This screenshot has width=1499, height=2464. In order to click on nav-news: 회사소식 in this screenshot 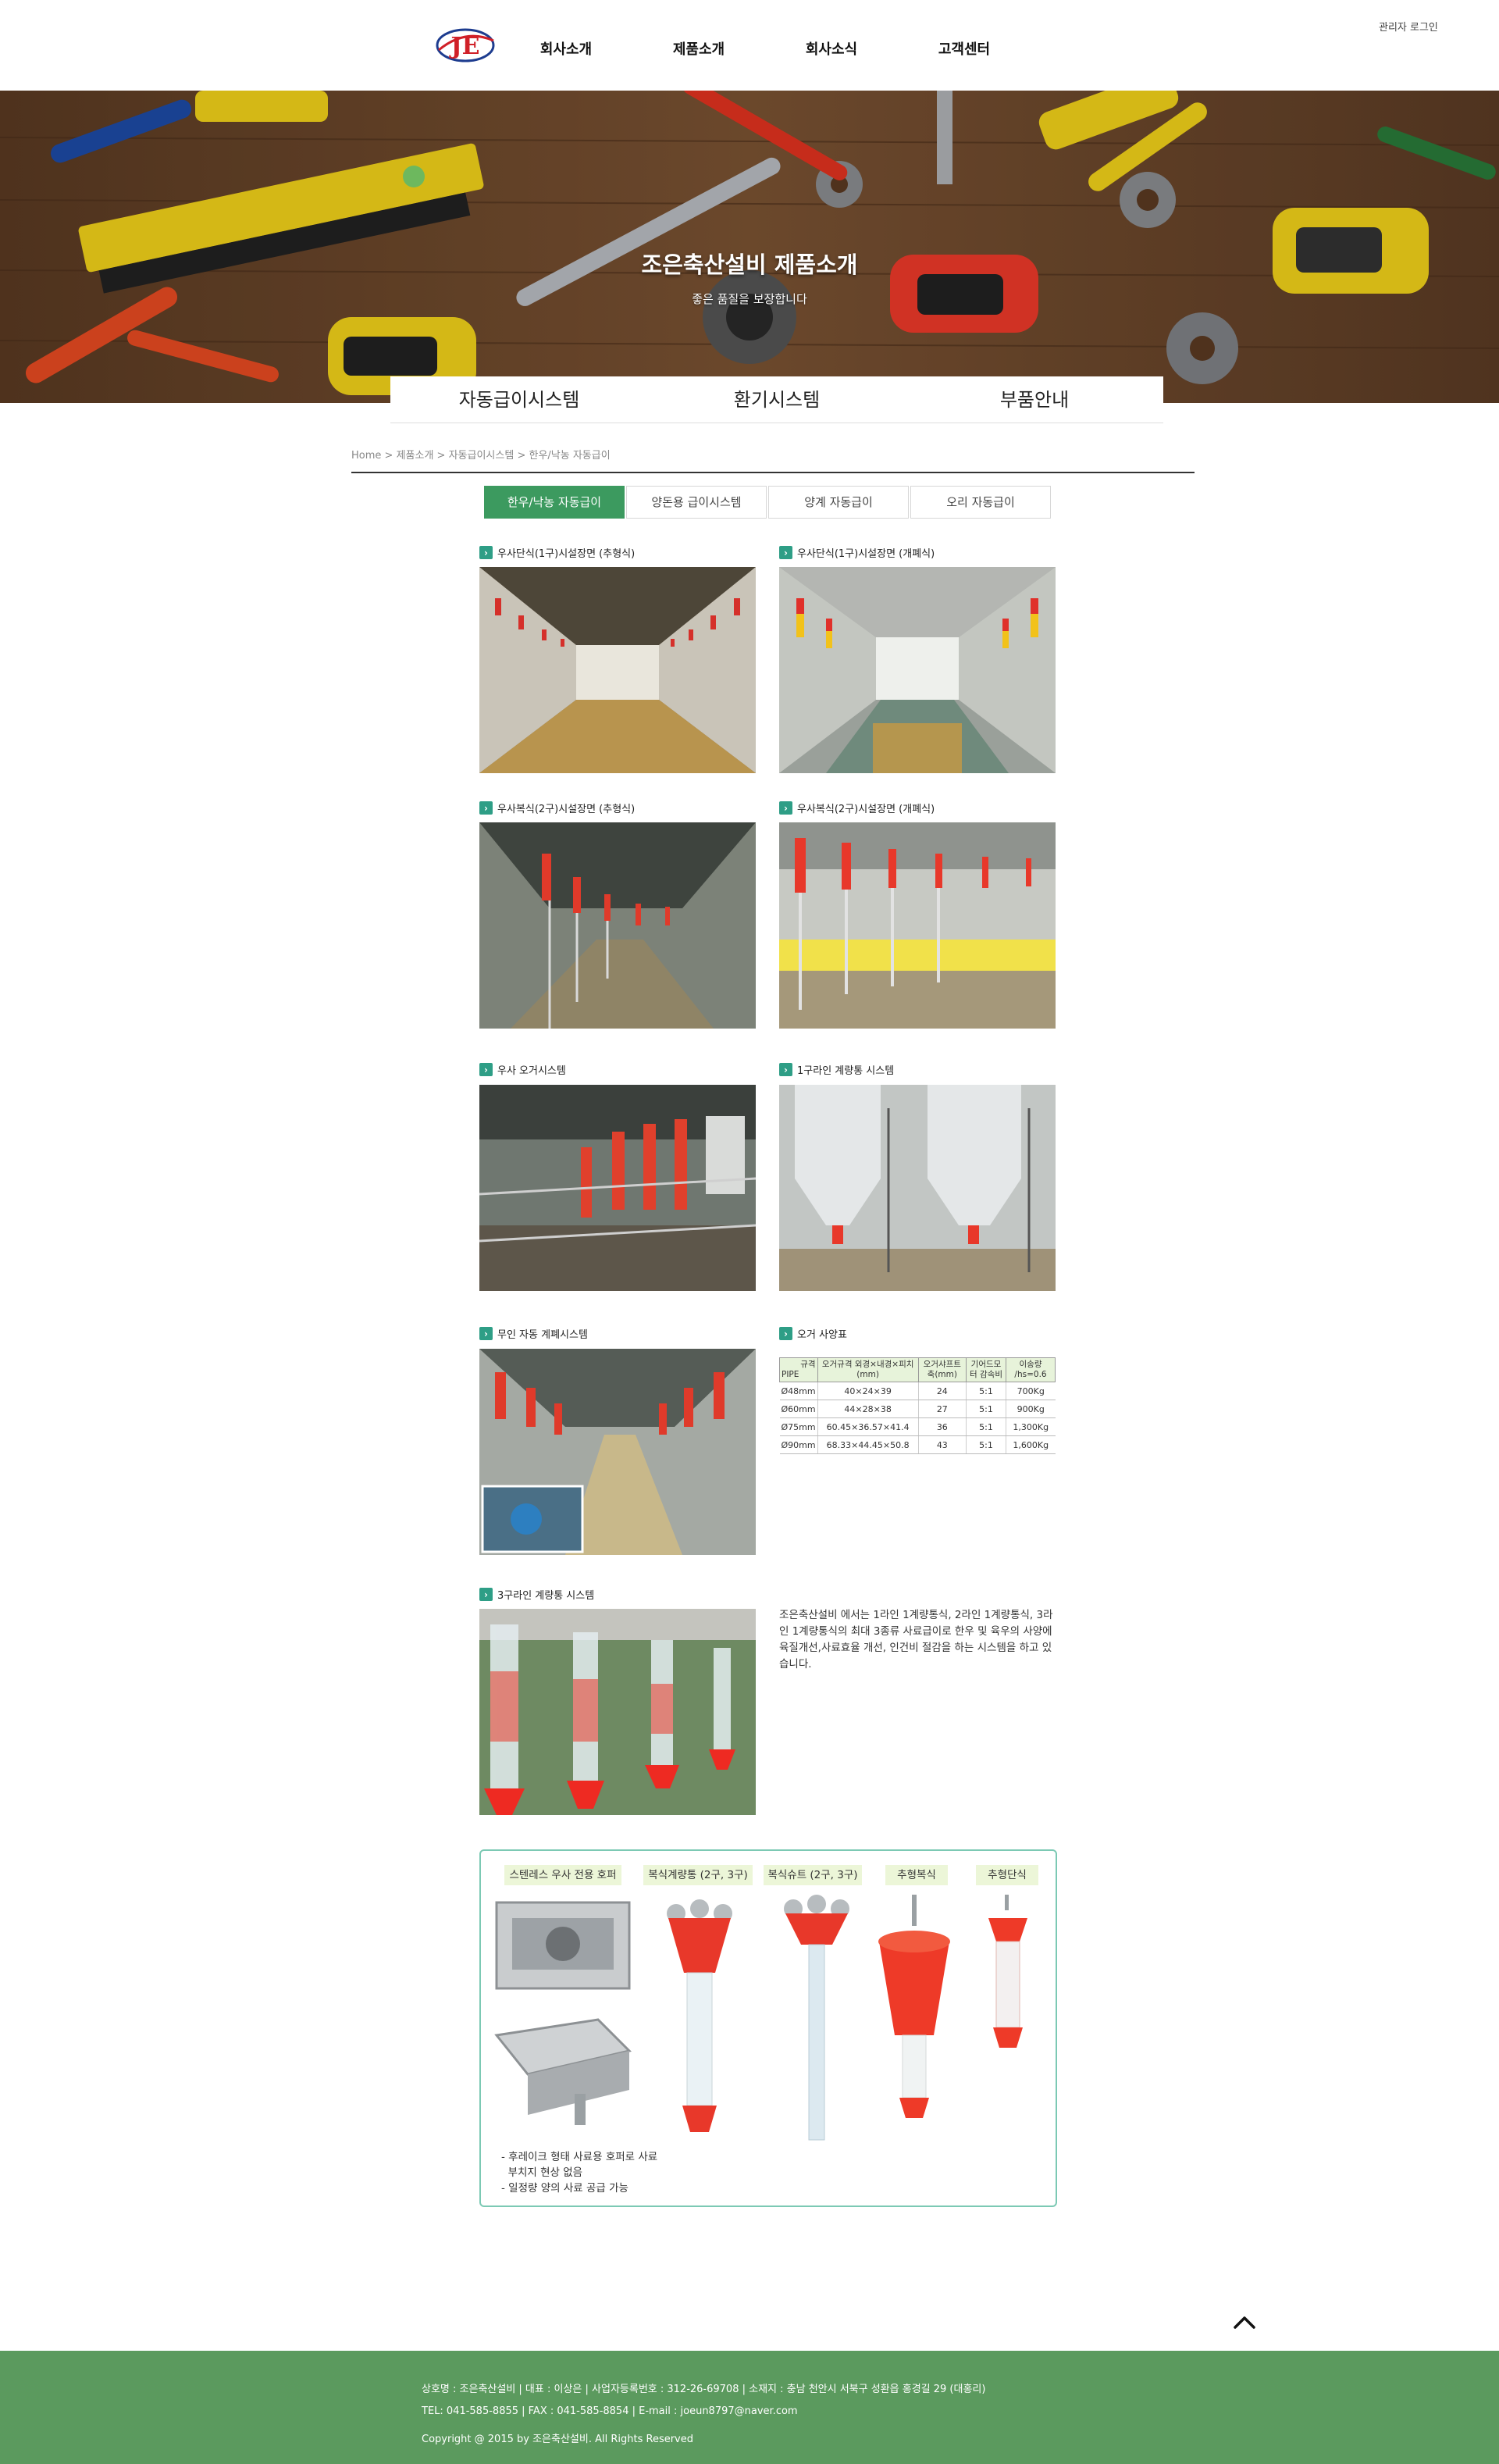, I will do `click(831, 46)`.